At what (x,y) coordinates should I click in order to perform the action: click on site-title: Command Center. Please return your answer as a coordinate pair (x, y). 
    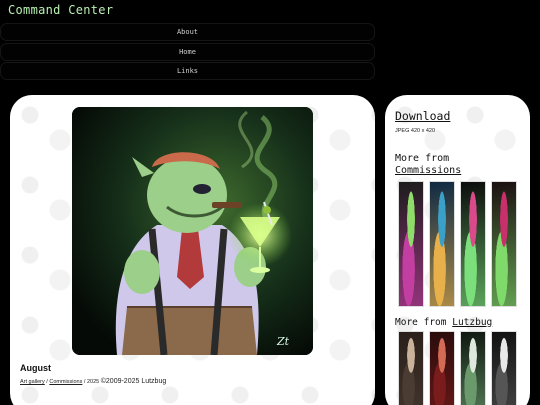
    Looking at the image, I should click on (60, 10).